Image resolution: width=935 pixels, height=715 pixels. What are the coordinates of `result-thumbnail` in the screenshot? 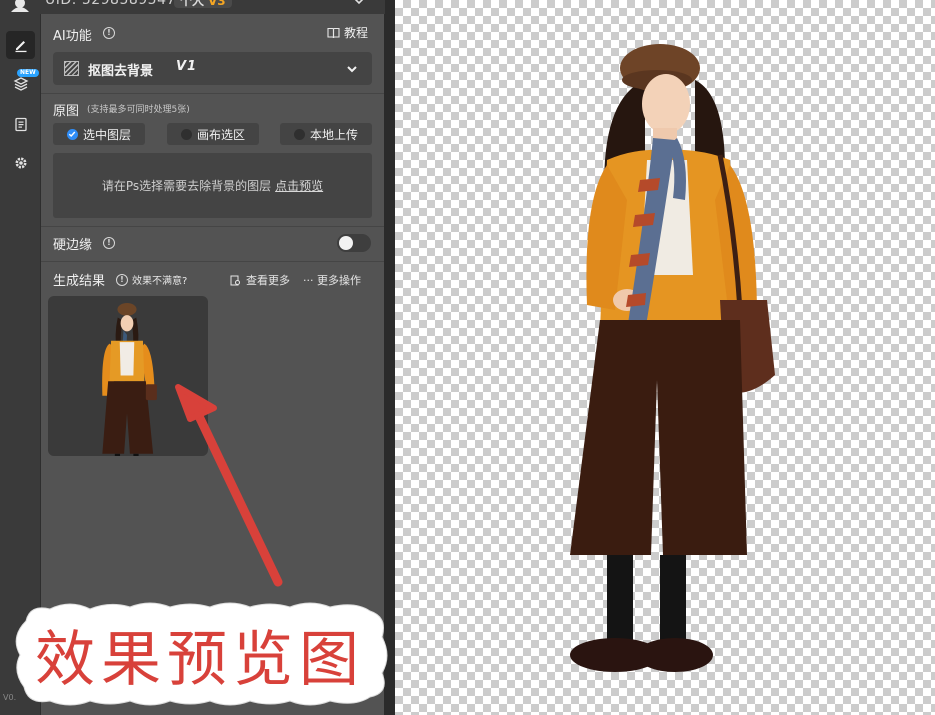 It's located at (128, 376).